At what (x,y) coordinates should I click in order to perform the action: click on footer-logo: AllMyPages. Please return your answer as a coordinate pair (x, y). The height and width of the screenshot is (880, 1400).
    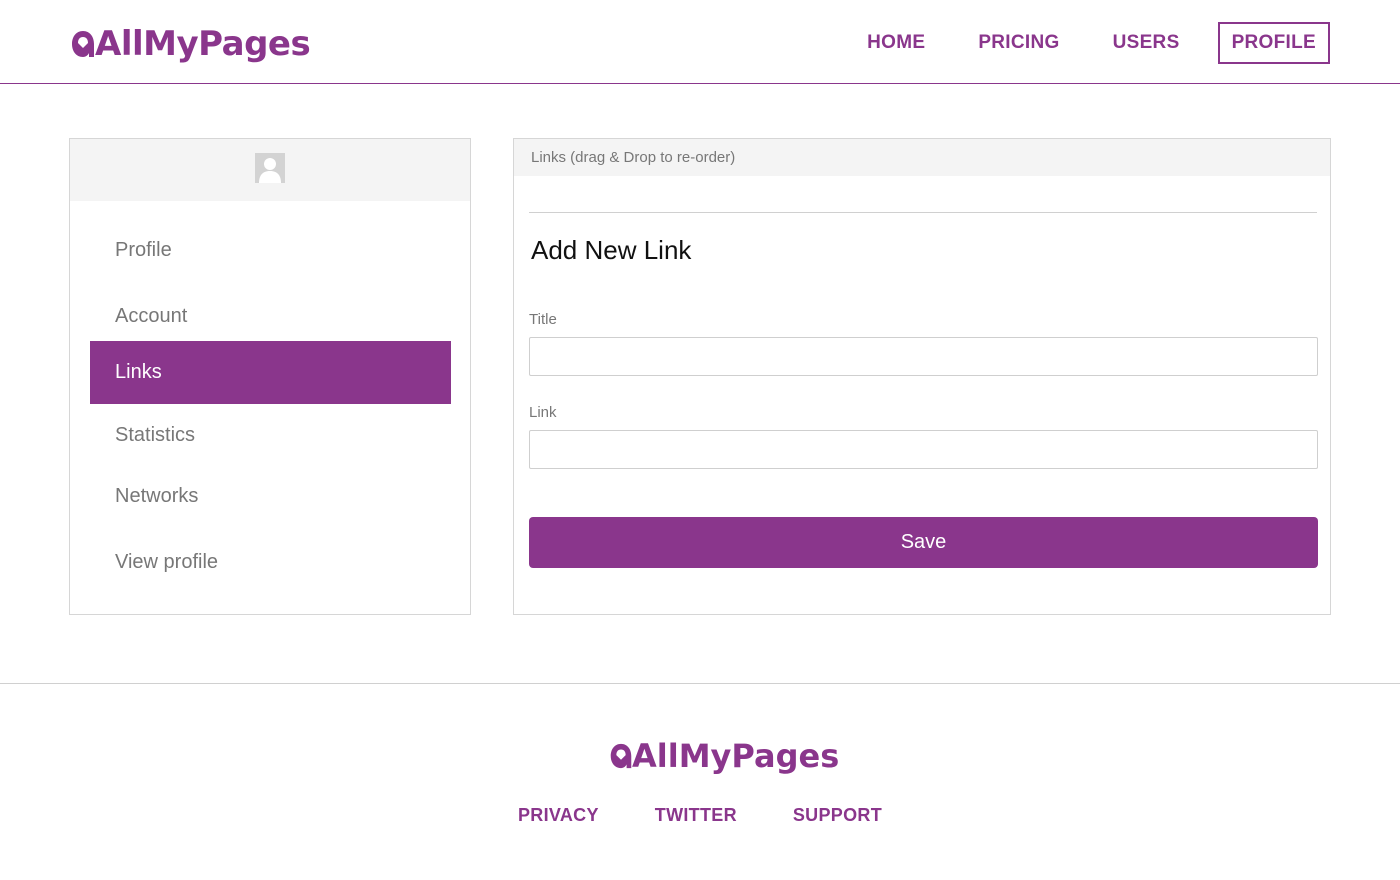
    Looking at the image, I should click on (723, 756).